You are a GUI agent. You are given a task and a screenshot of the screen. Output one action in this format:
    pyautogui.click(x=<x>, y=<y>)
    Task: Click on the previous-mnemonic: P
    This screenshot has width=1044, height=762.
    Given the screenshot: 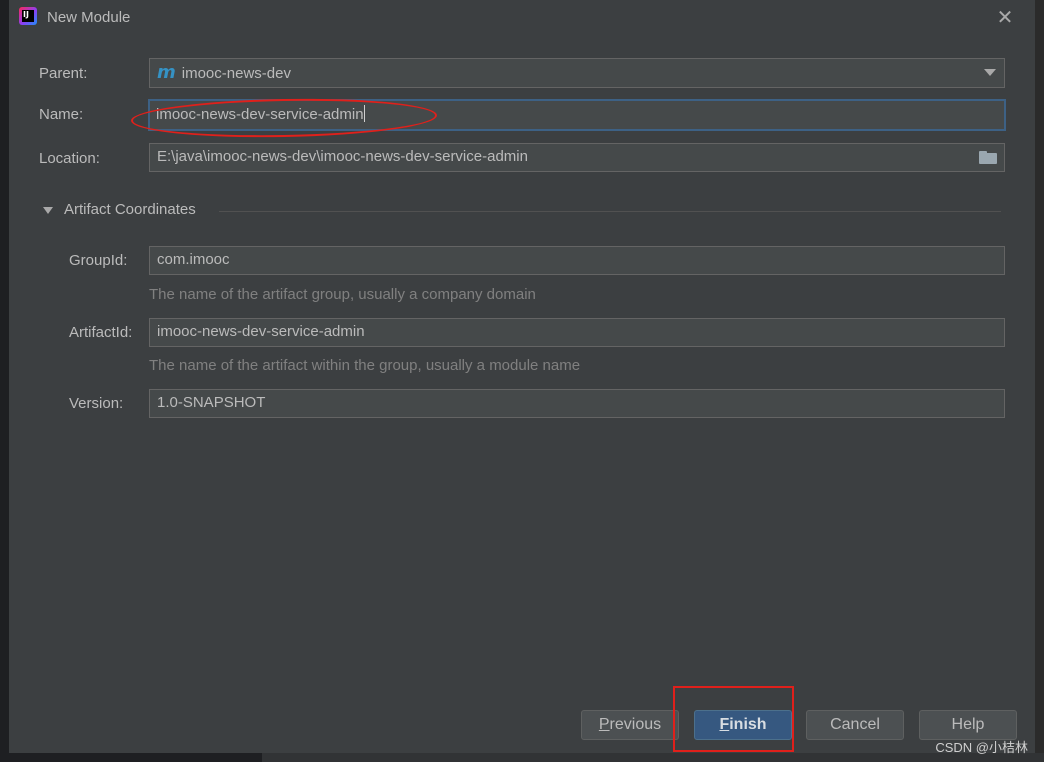 What is the action you would take?
    pyautogui.click(x=604, y=724)
    